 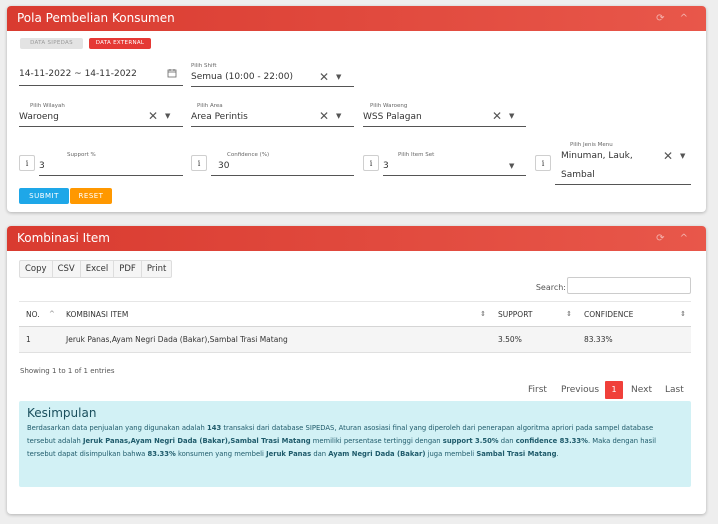 What do you see at coordinates (537, 390) in the screenshot?
I see `pagination-first: First` at bounding box center [537, 390].